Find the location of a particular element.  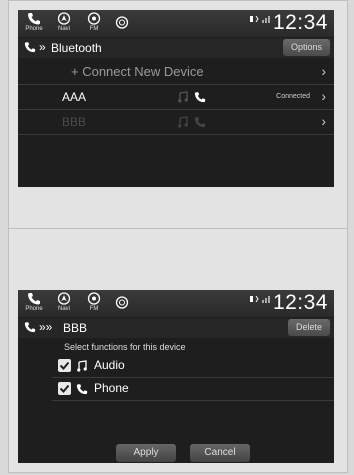

options-button: Options is located at coordinates (306, 47).